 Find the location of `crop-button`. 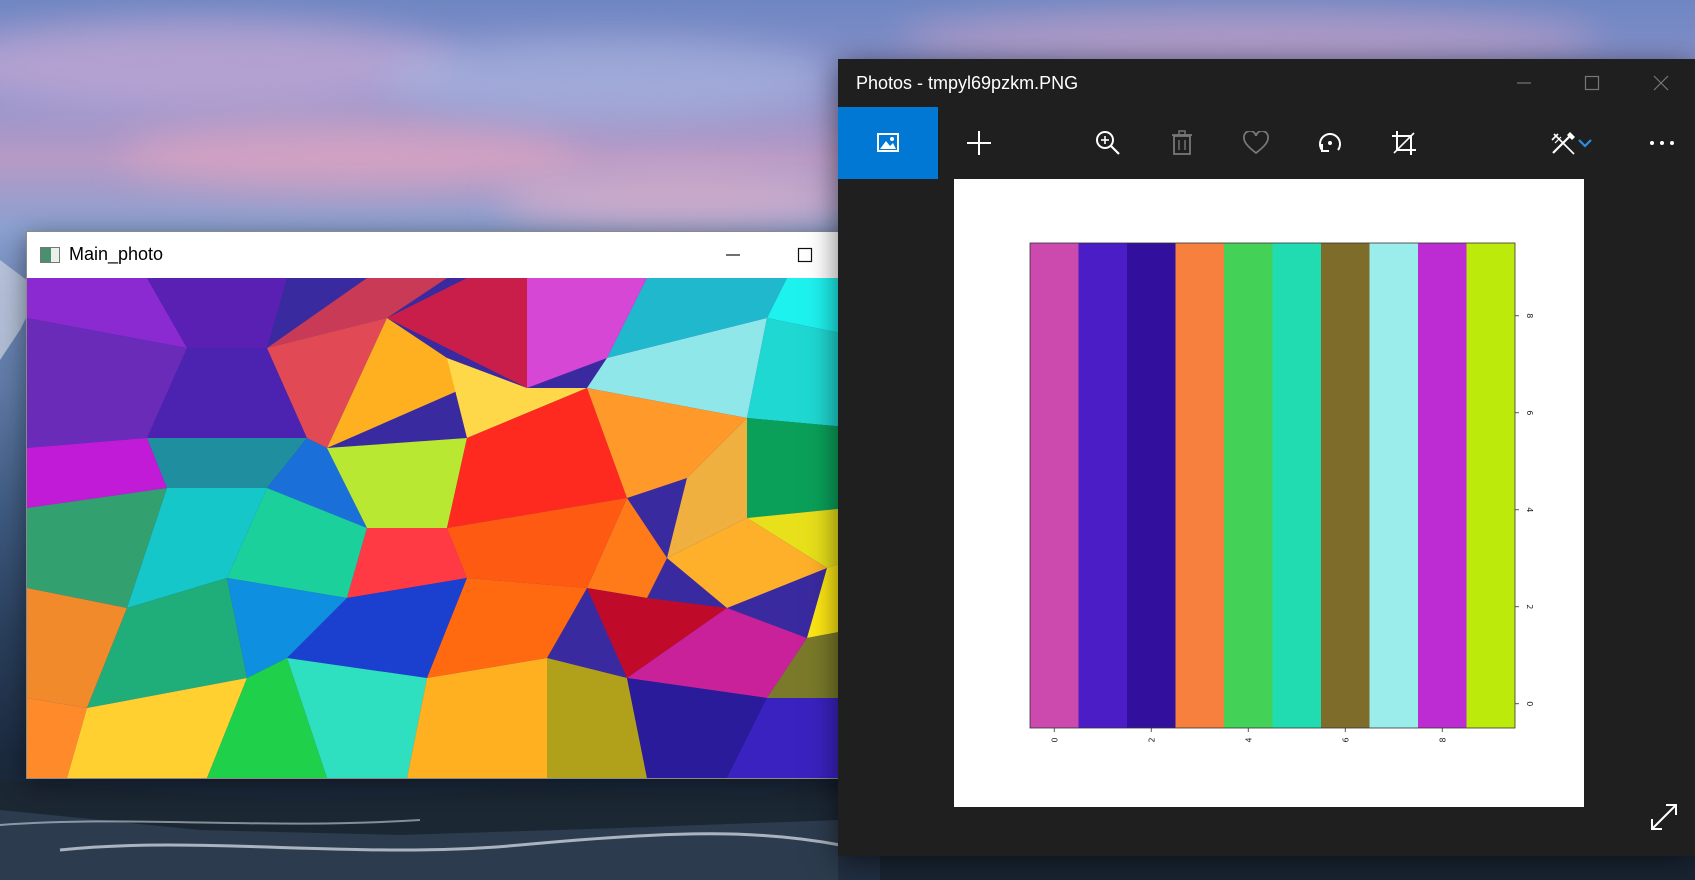

crop-button is located at coordinates (1404, 143).